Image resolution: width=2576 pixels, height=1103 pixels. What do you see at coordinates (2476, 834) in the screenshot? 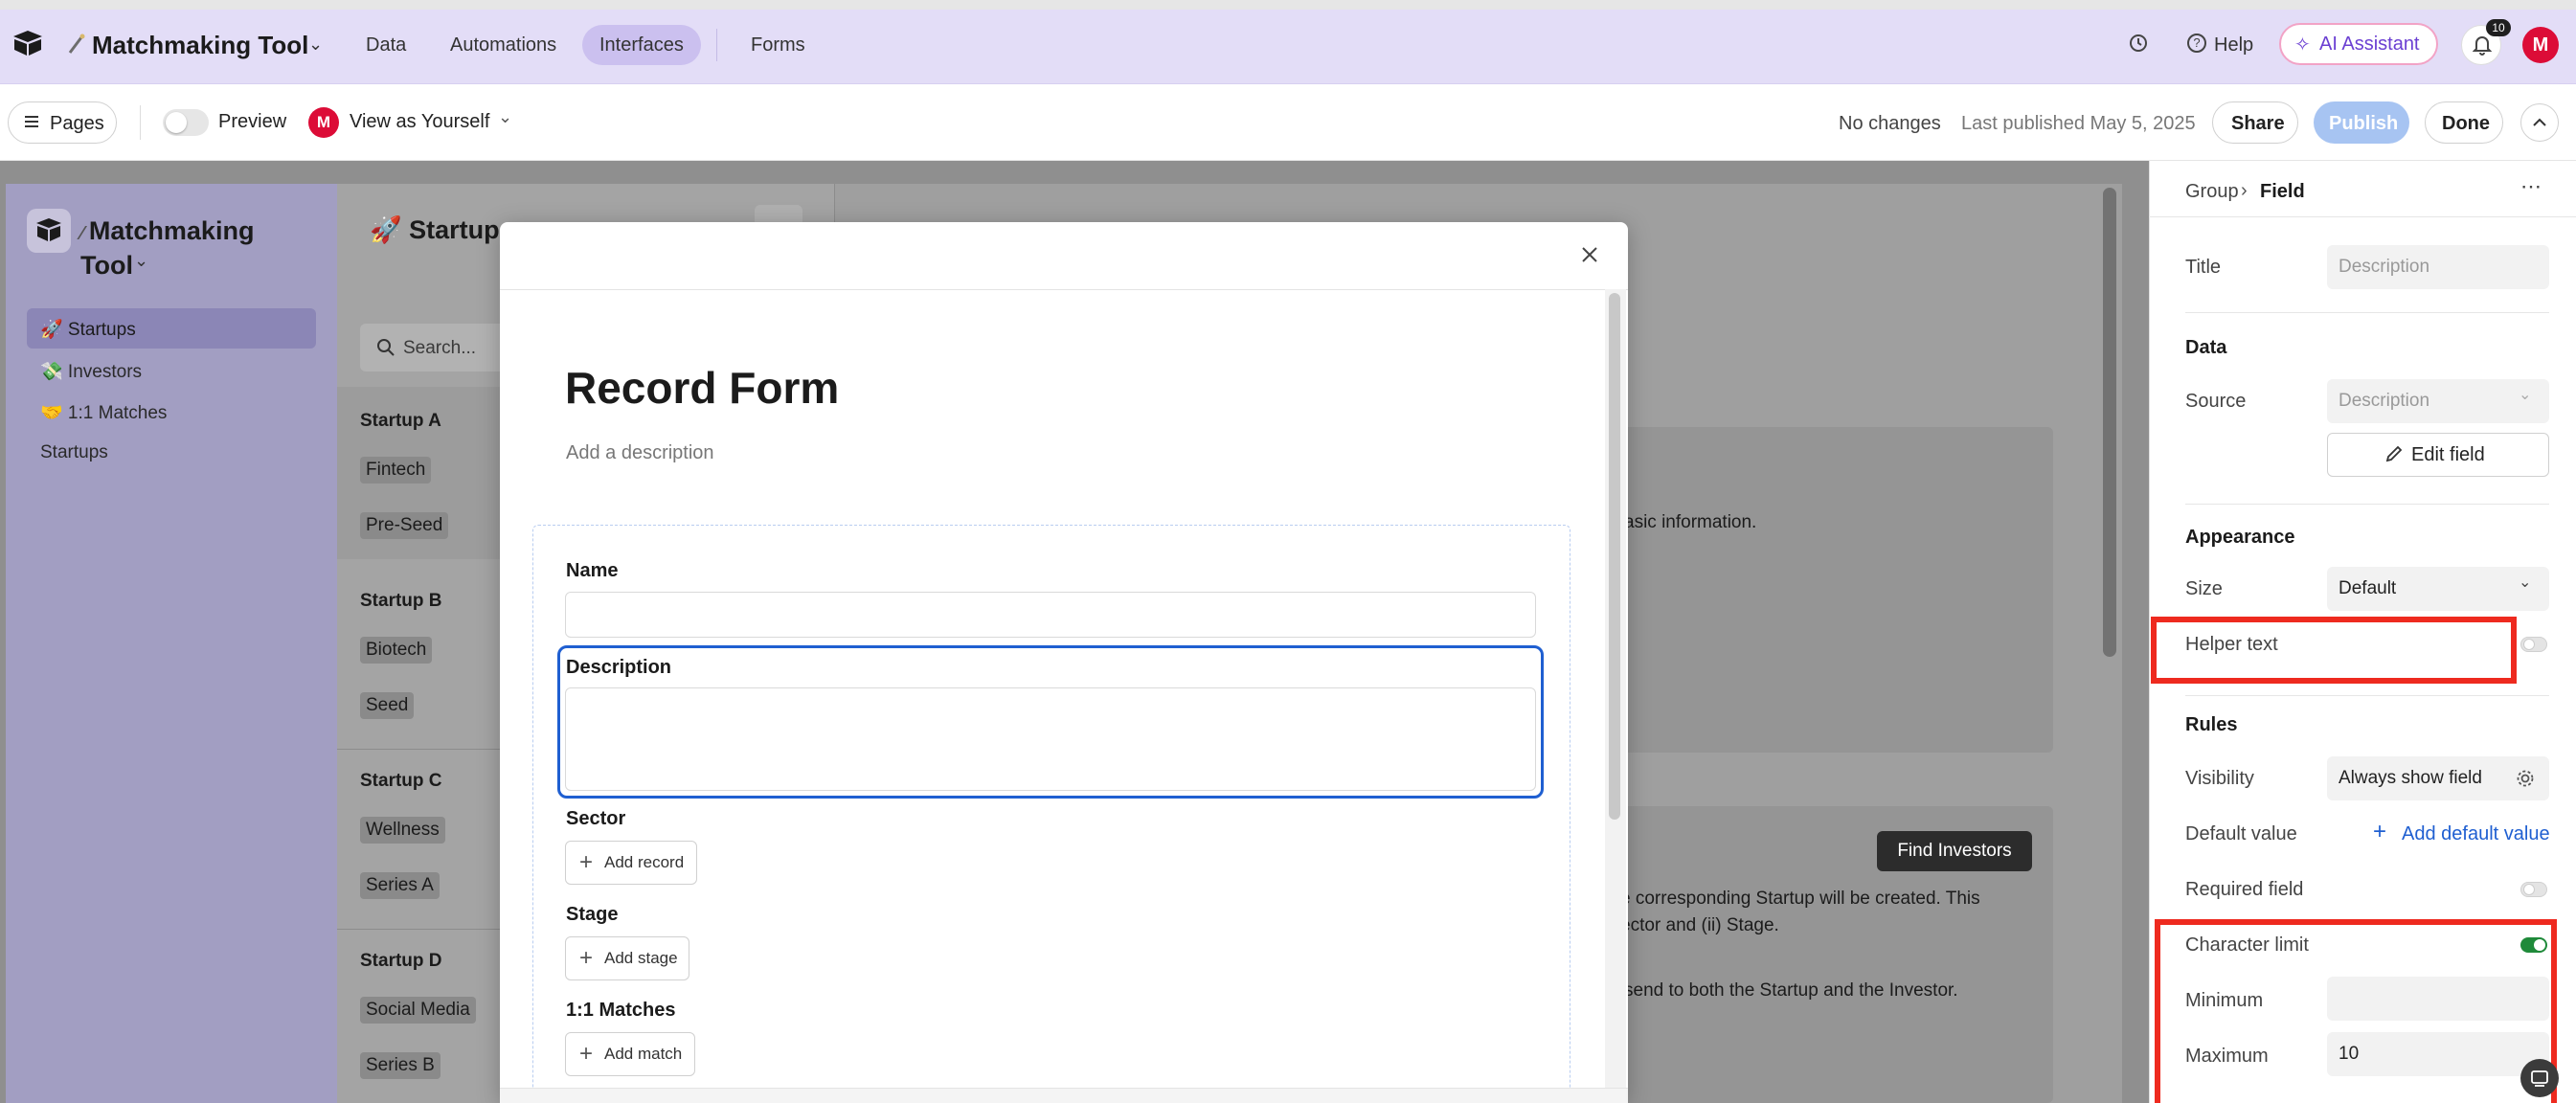
I see `add-default-value-link: Add default value` at bounding box center [2476, 834].